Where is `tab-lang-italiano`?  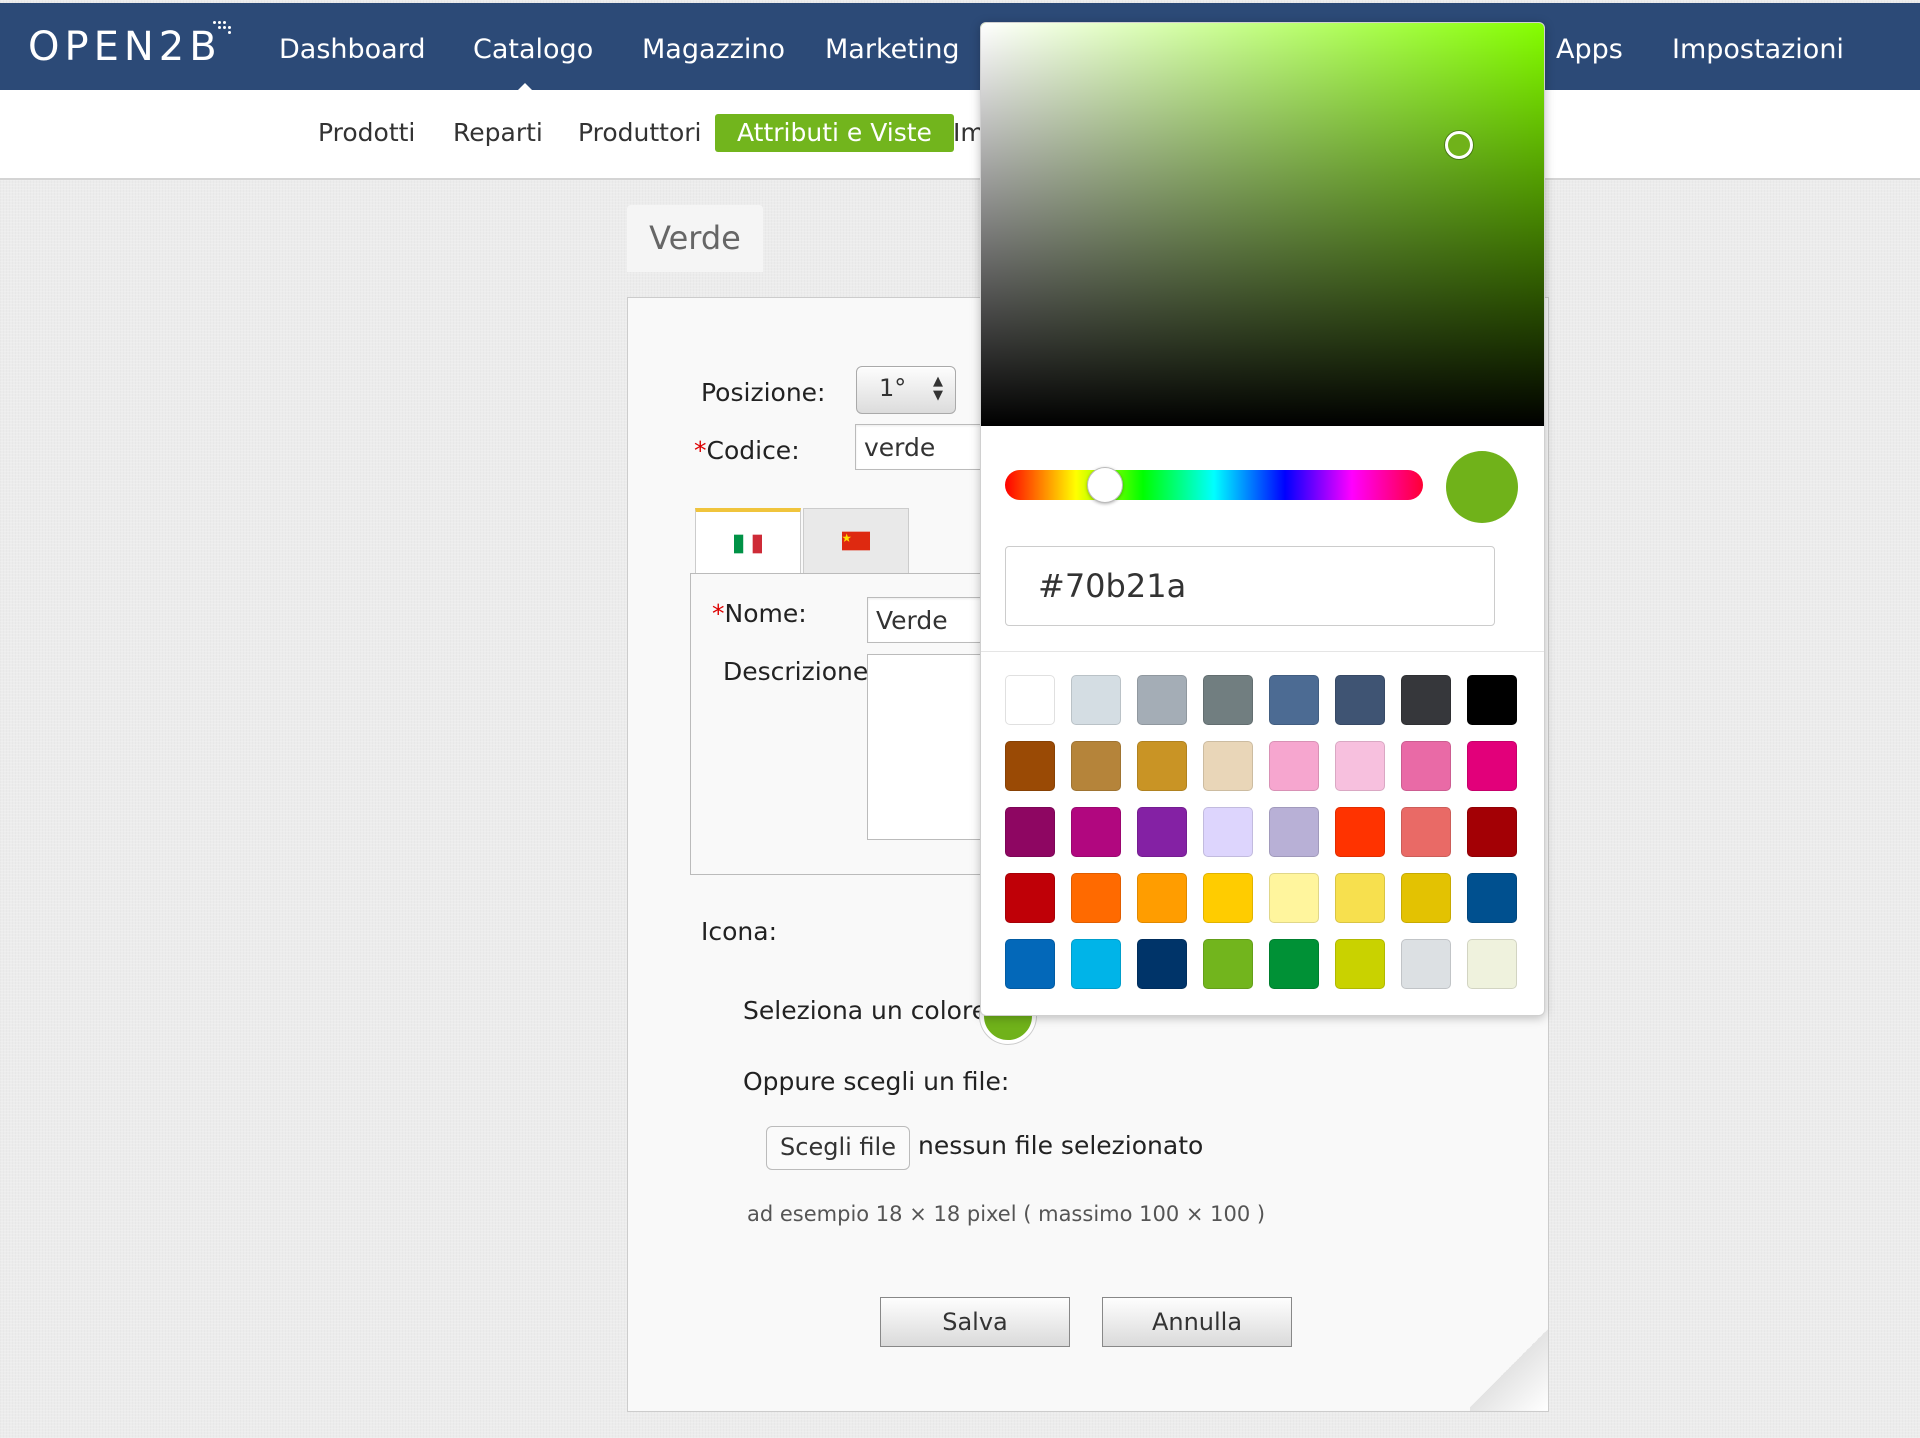 tab-lang-italiano is located at coordinates (748, 541).